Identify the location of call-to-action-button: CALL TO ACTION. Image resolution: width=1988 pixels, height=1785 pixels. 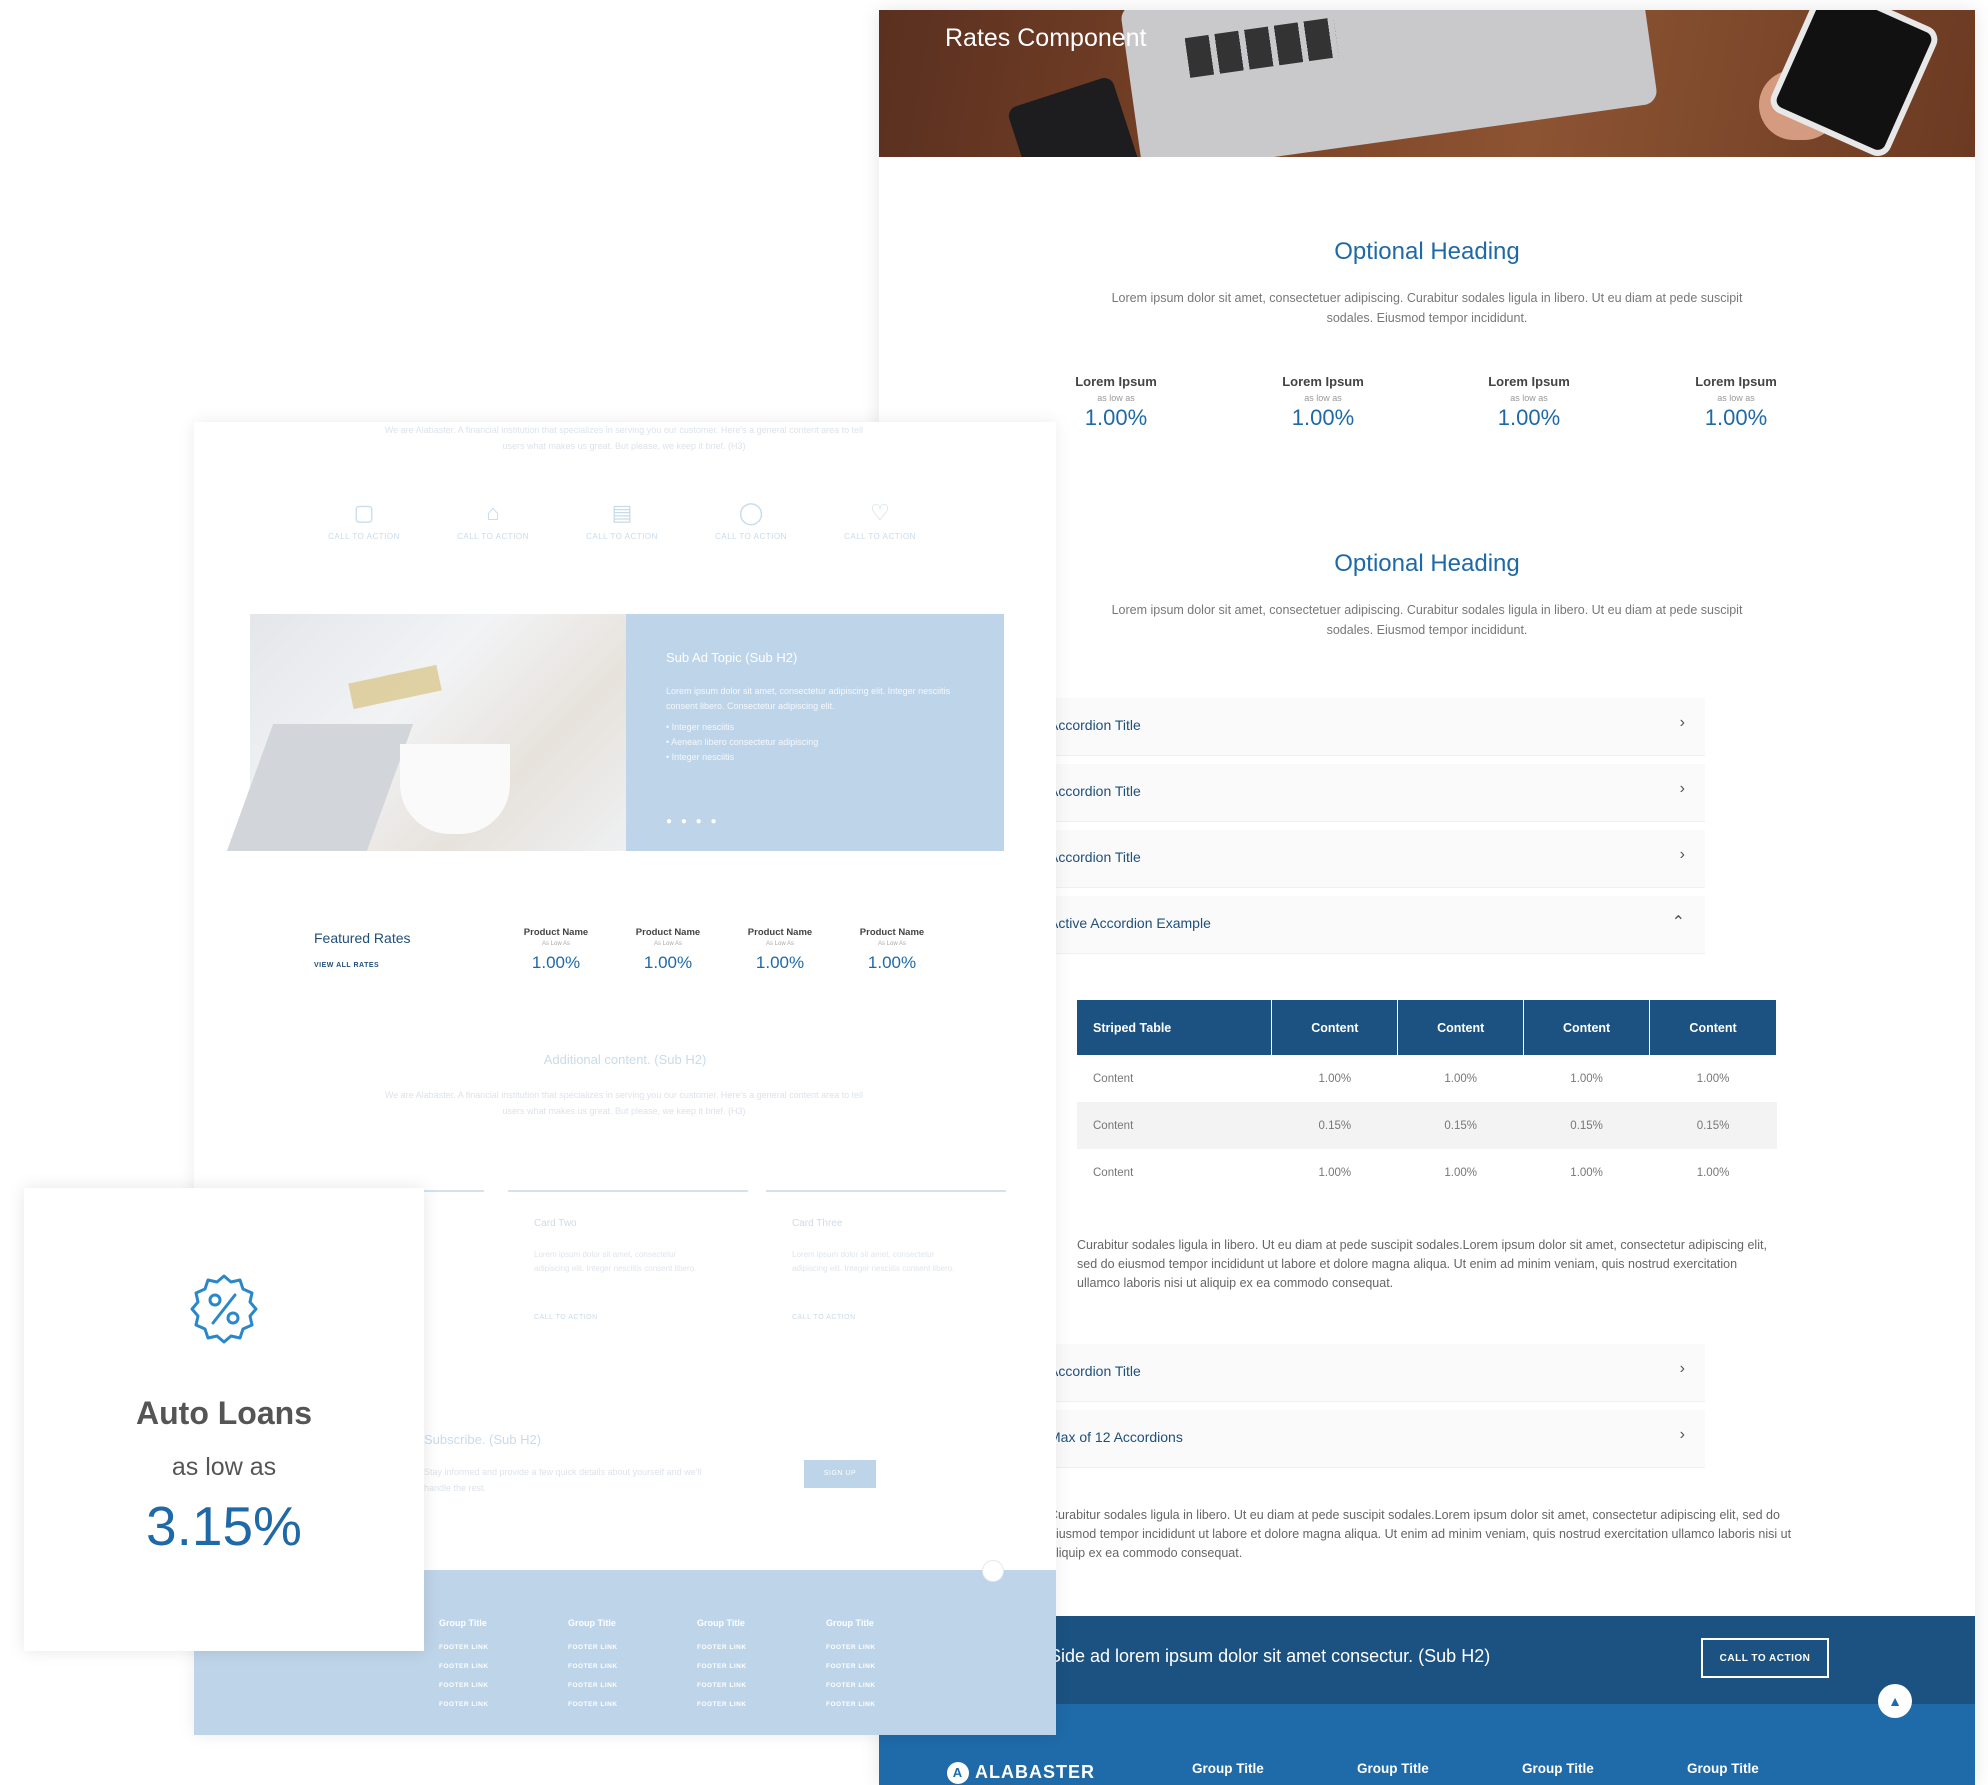
(1765, 1658).